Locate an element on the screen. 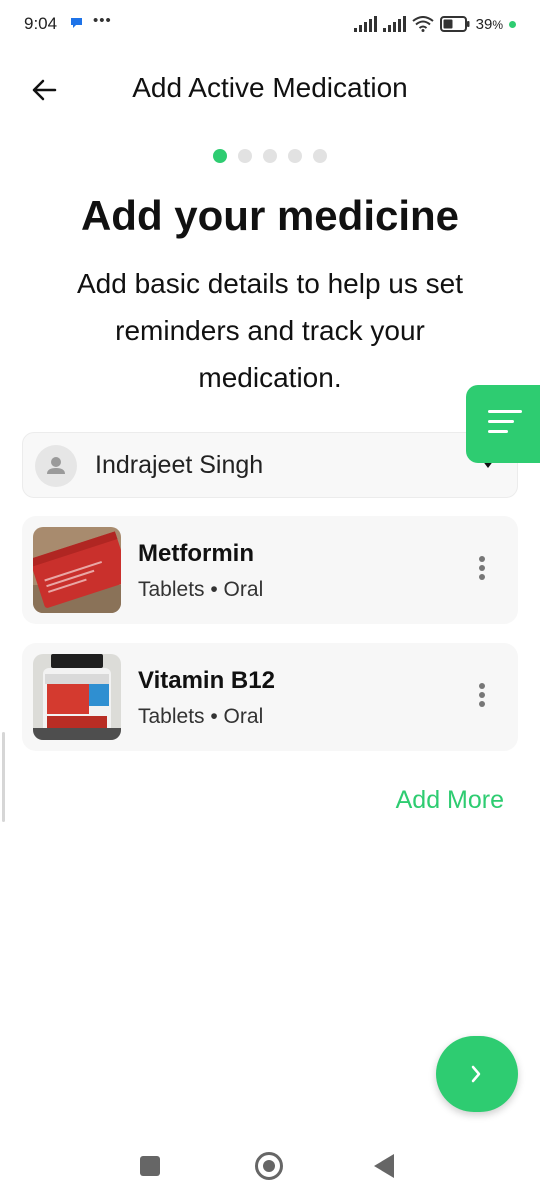 Image resolution: width=540 pixels, height=1200 pixels. privacy-indicator-dot is located at coordinates (512, 24).